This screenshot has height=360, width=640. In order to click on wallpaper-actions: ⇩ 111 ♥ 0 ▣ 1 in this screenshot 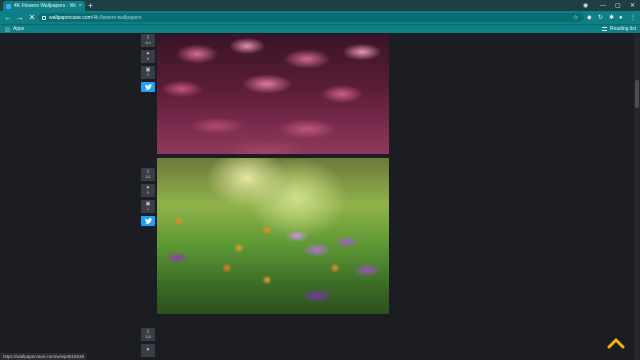, I will do `click(148, 197)`.